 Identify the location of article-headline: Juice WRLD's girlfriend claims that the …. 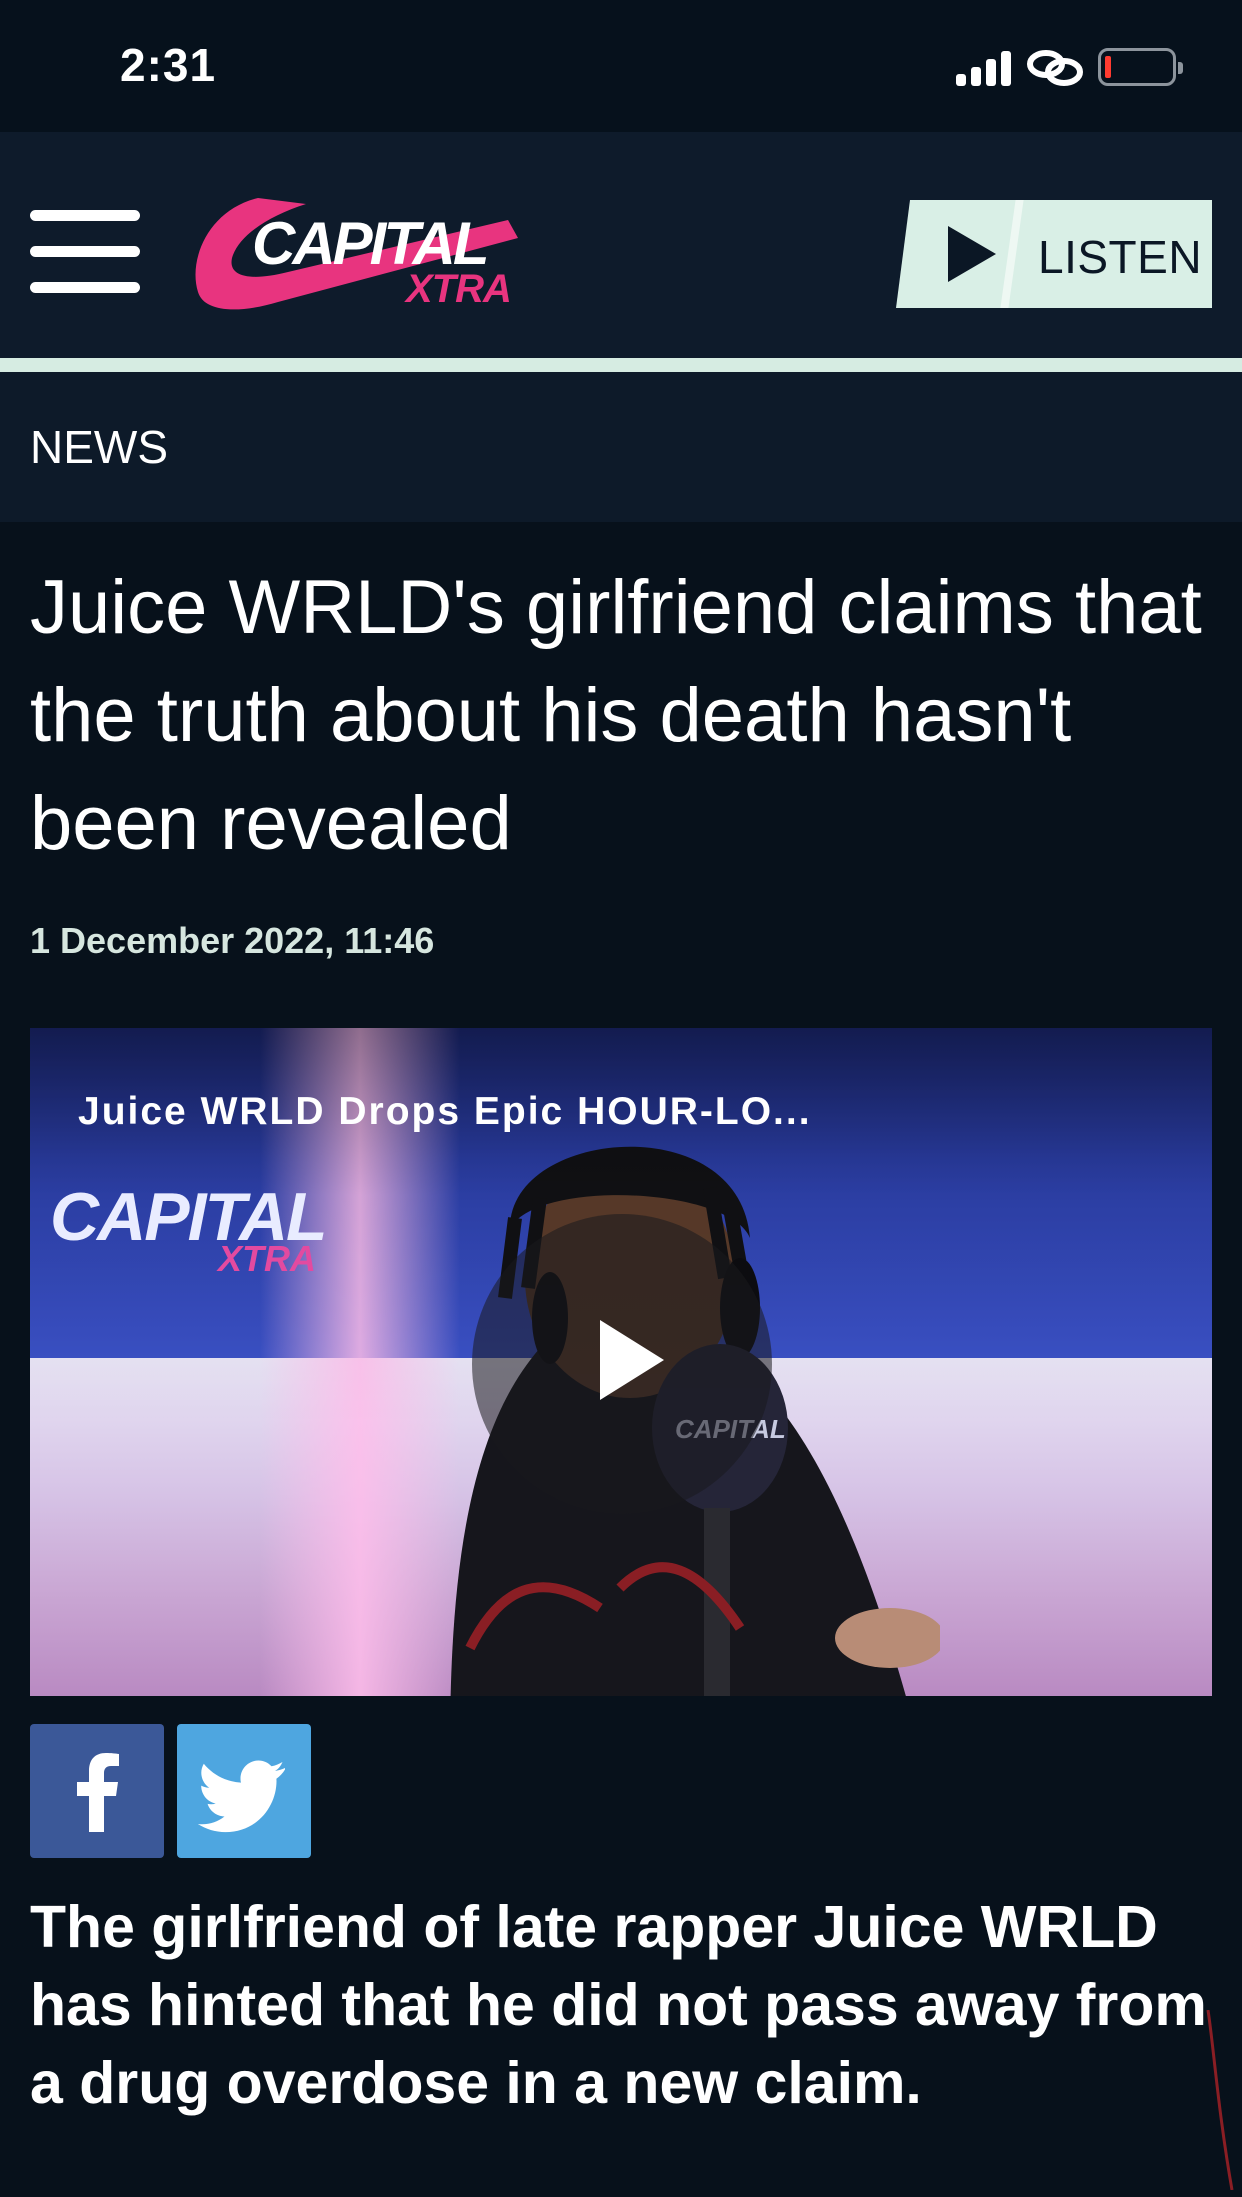
(616, 715).